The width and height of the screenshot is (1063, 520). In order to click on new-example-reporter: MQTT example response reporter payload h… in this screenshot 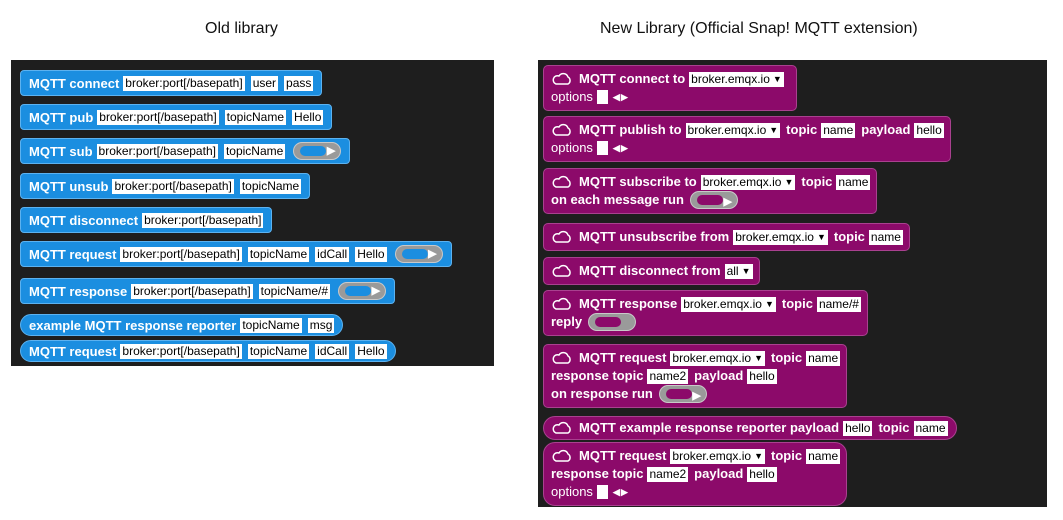, I will do `click(750, 428)`.